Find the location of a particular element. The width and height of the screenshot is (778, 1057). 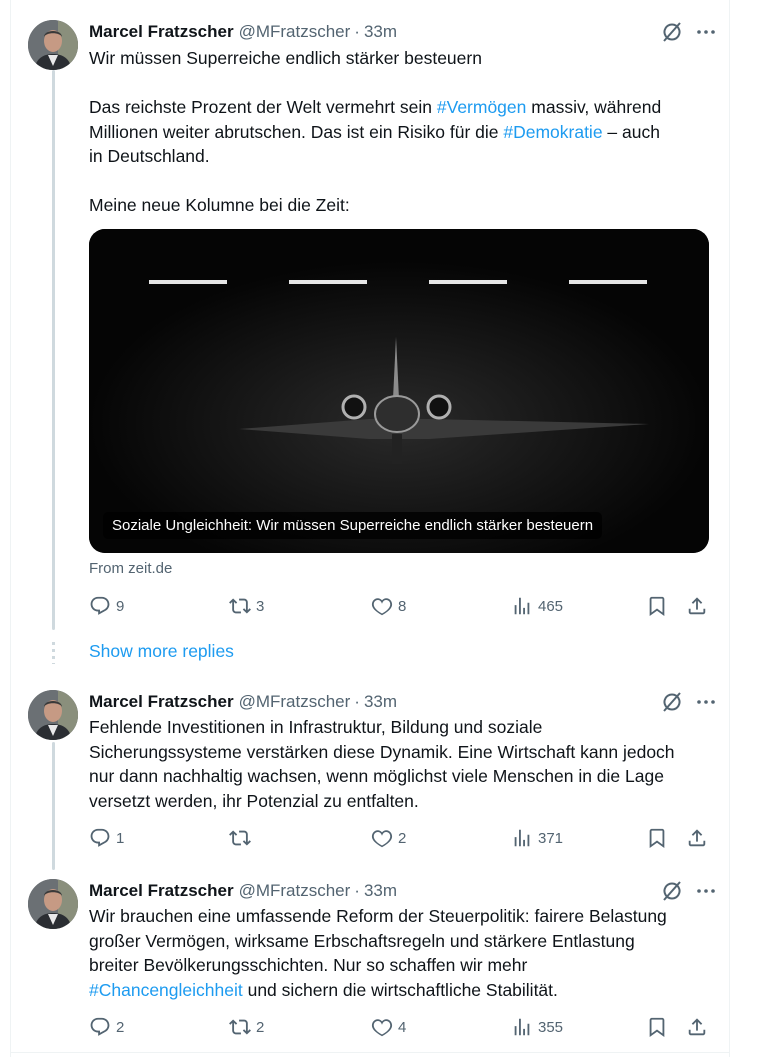

reply-count: 9 is located at coordinates (120, 606).